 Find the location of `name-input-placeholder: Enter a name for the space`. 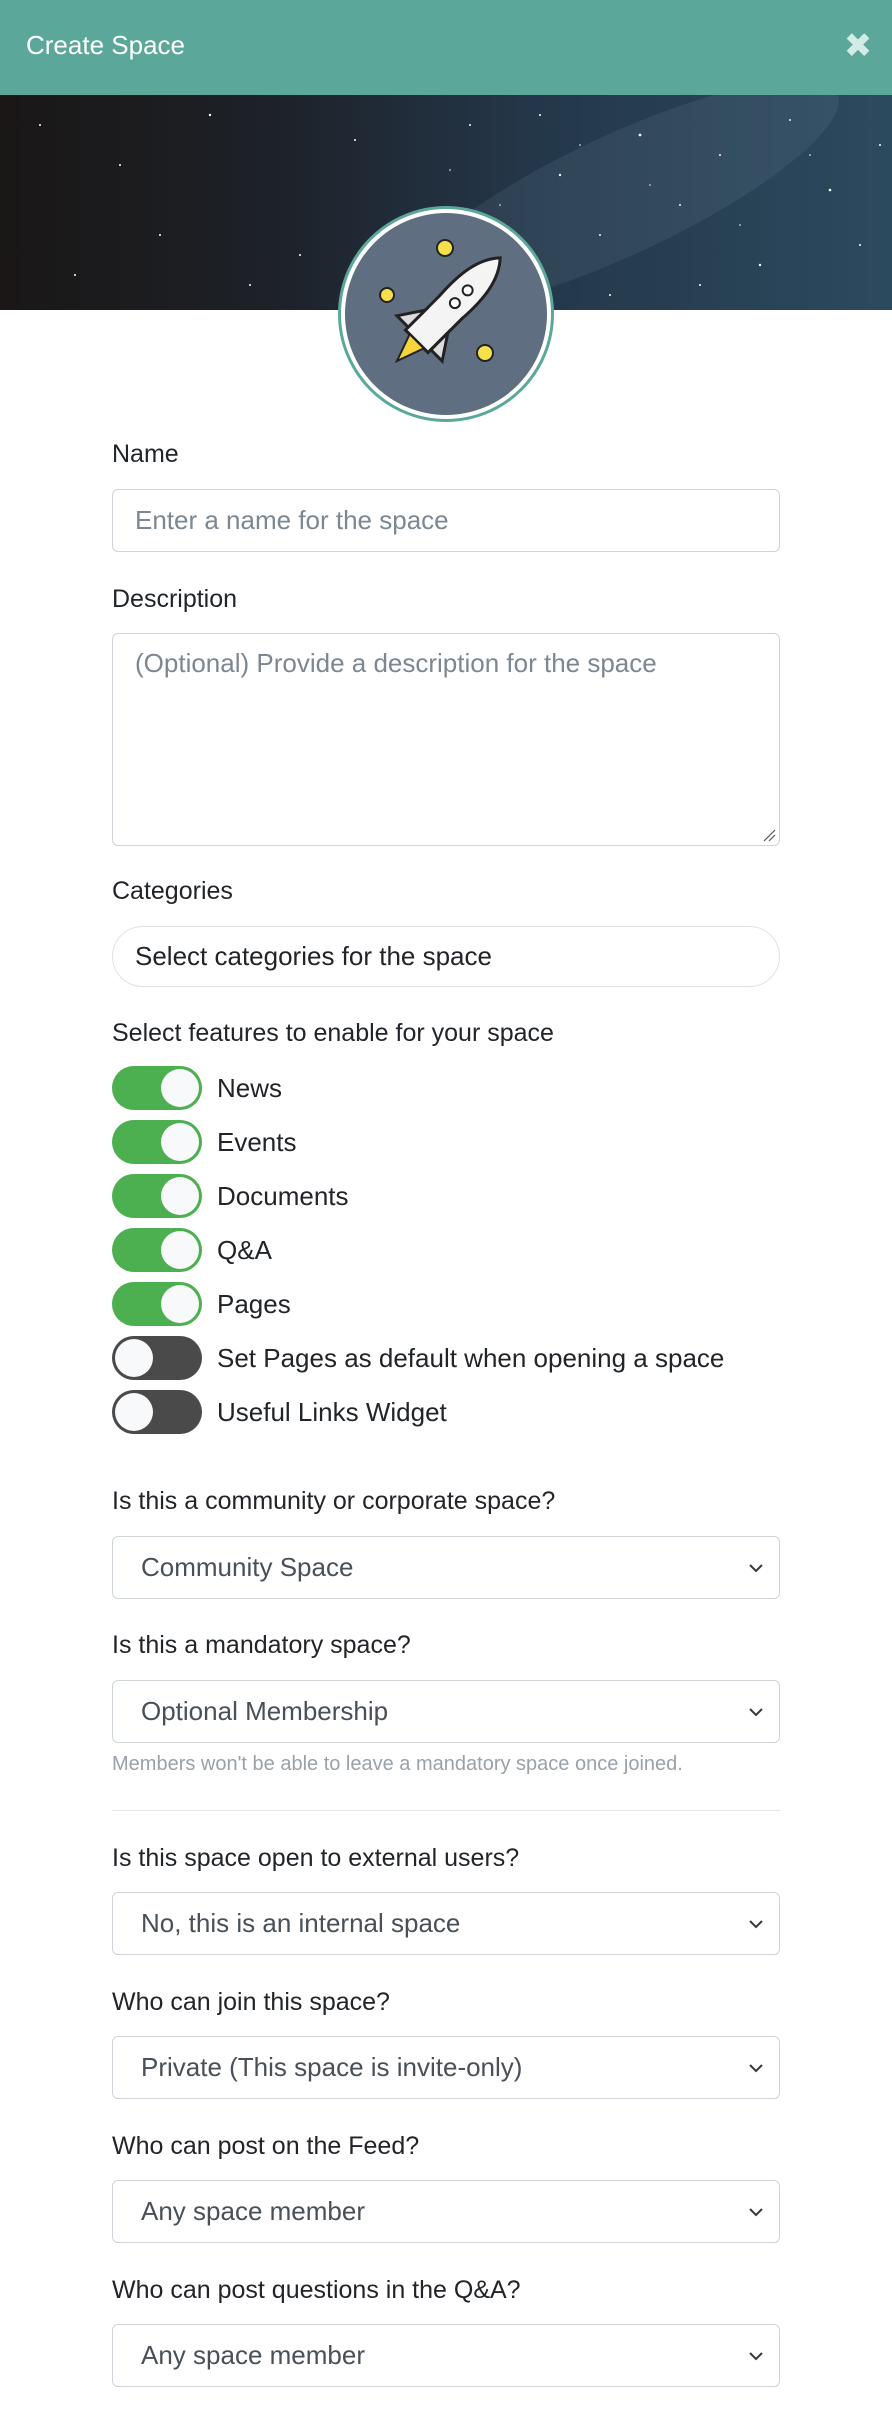

name-input-placeholder: Enter a name for the space is located at coordinates (292, 520).